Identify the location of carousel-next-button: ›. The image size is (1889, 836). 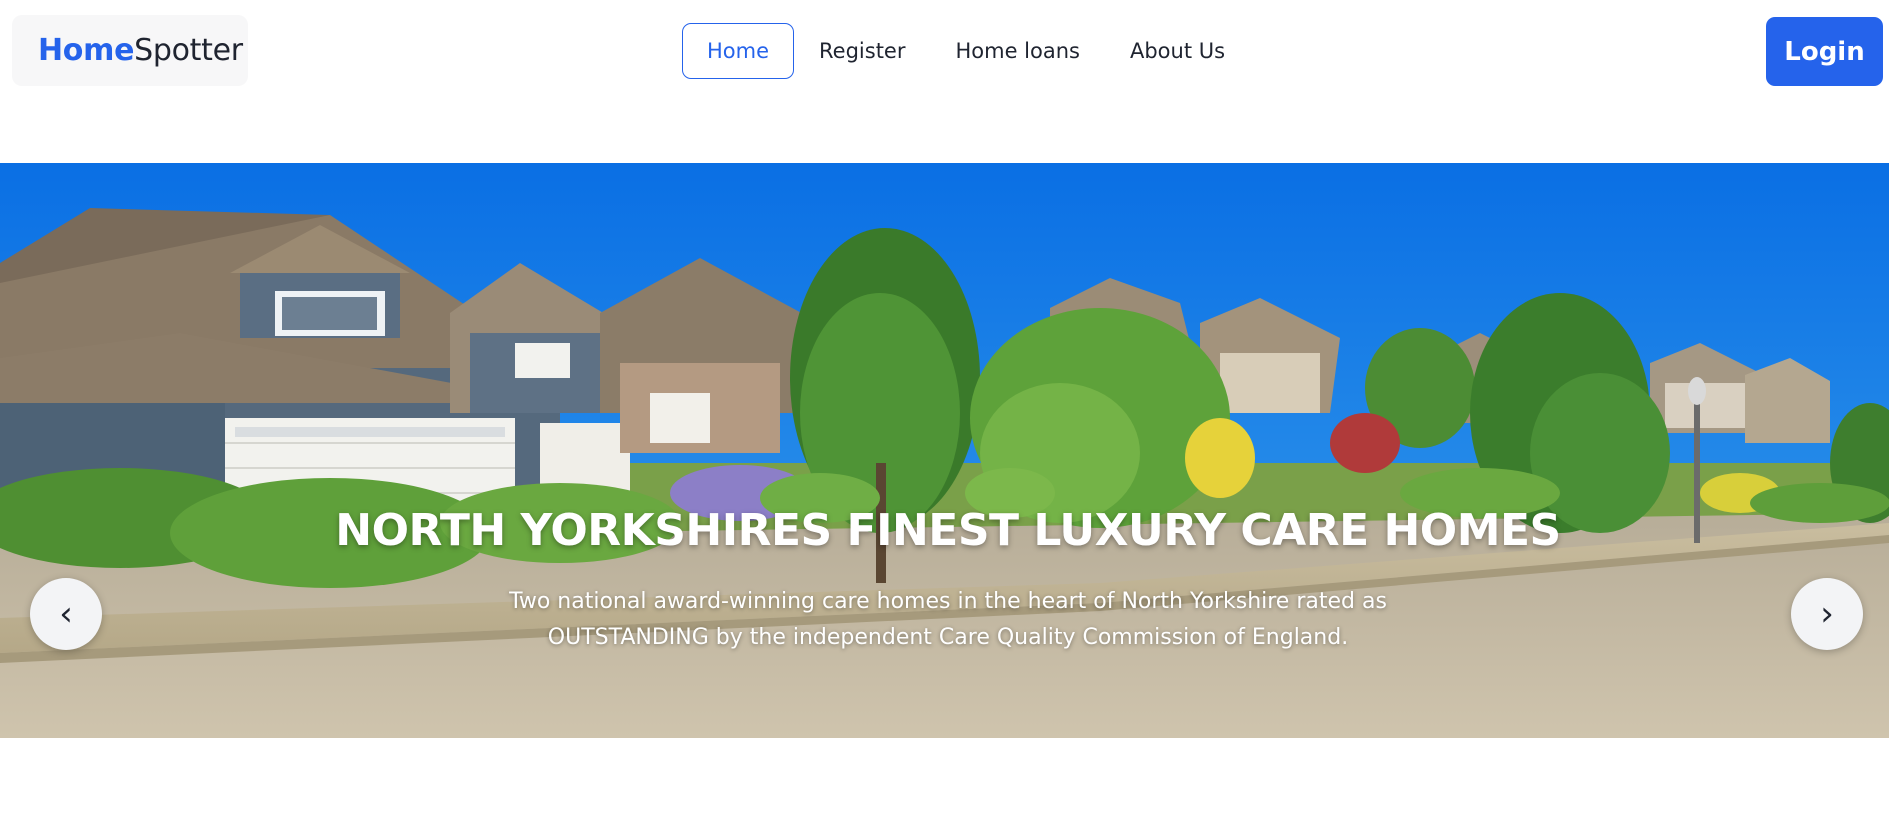
(1827, 614).